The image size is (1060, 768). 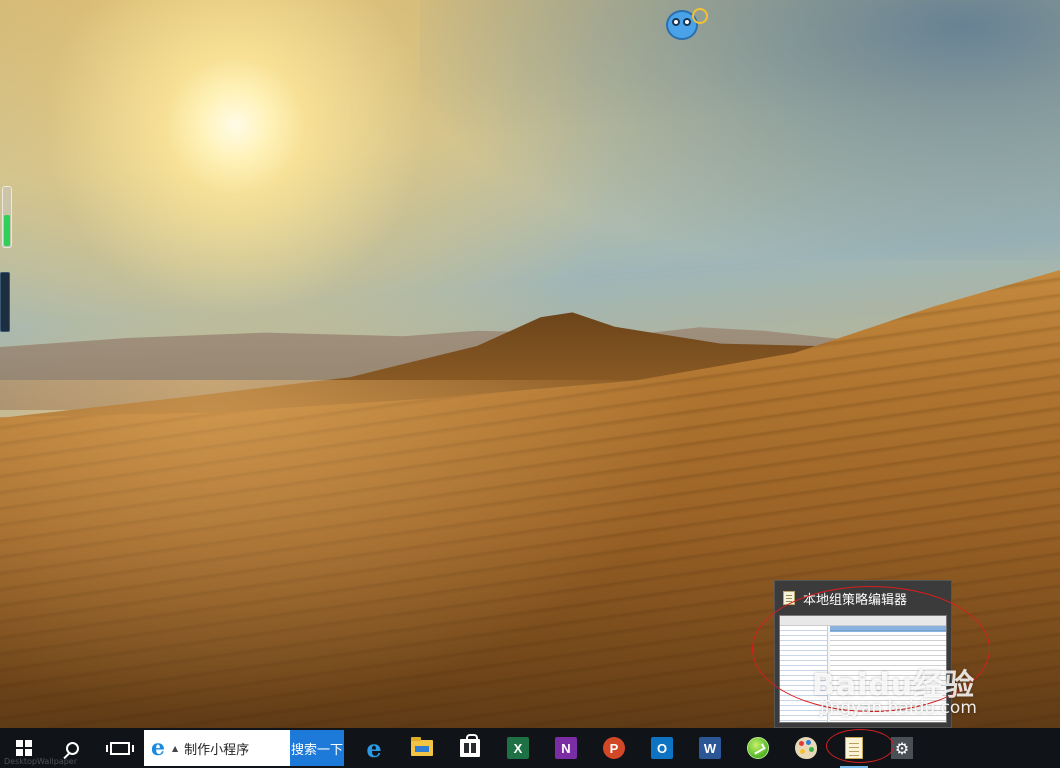 I want to click on paint-palette-icon, so click(x=806, y=748).